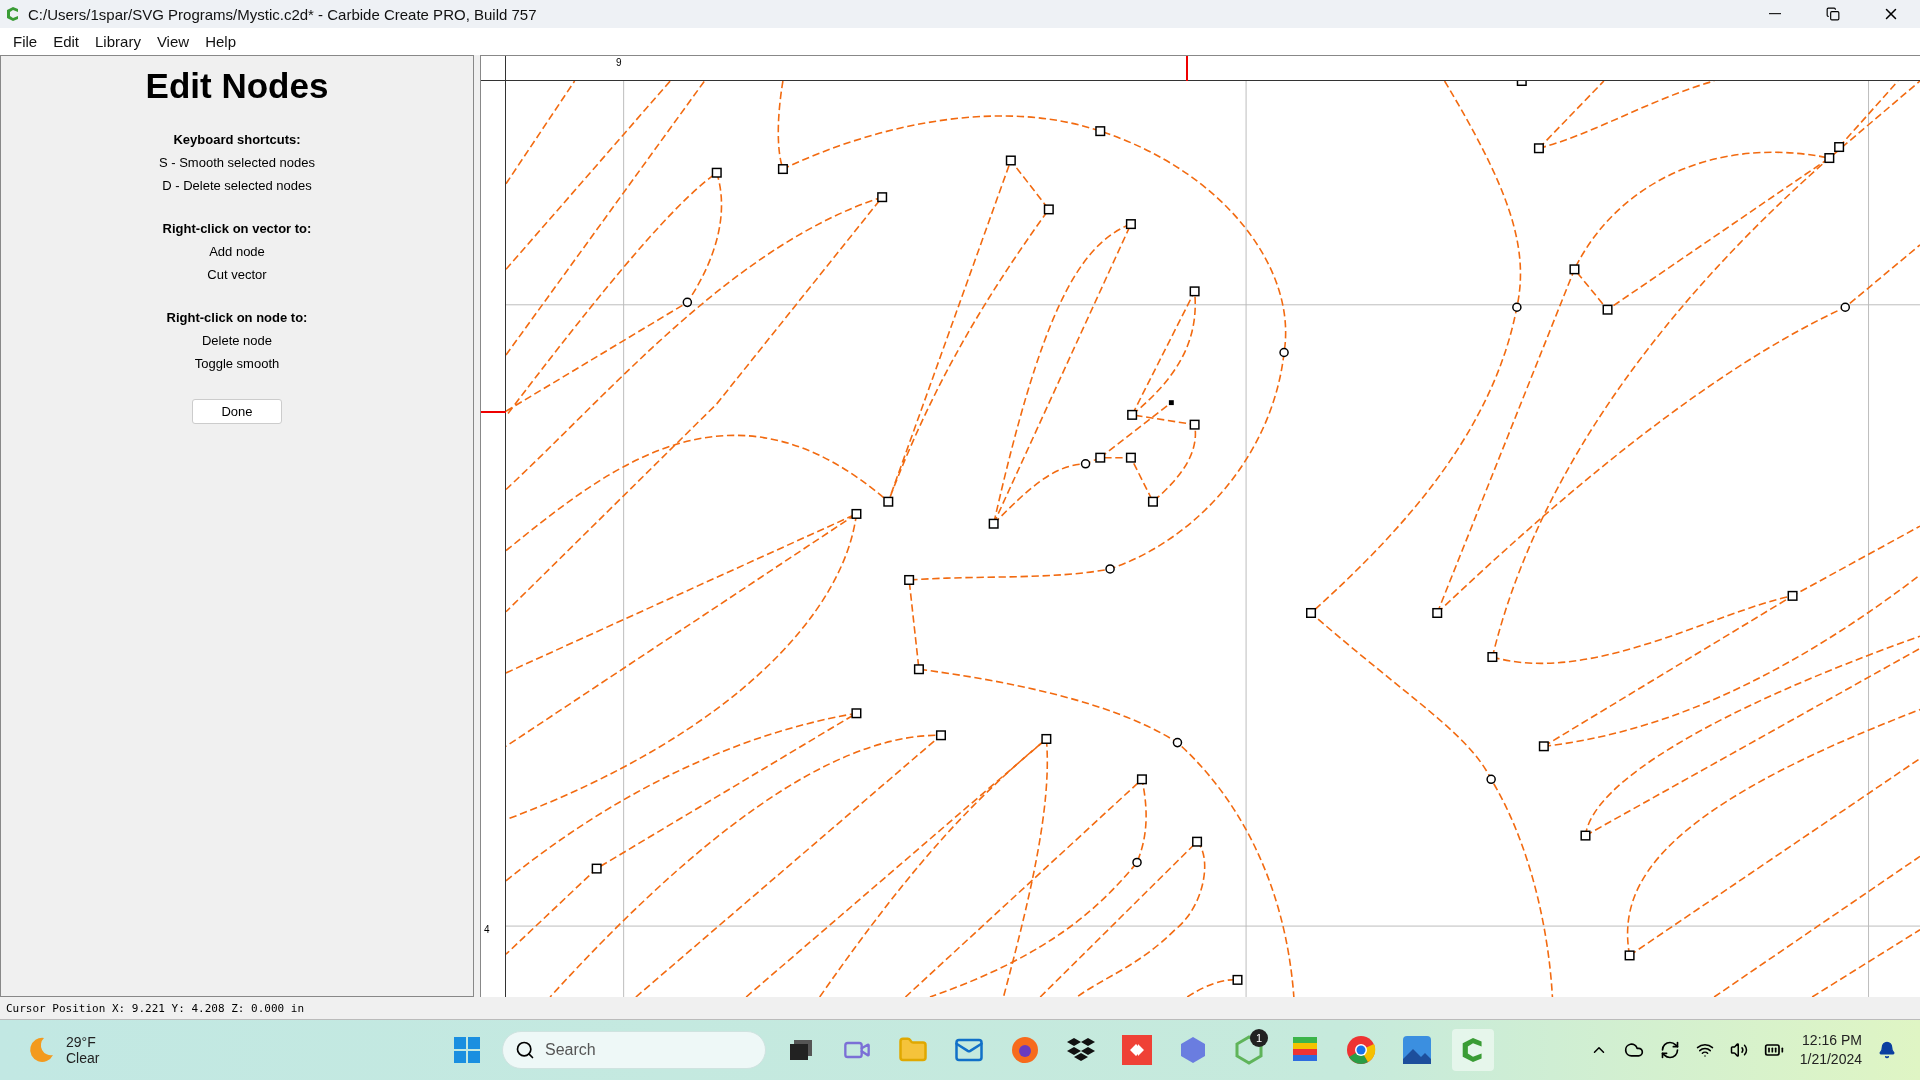  What do you see at coordinates (173, 41) in the screenshot?
I see `menu-item: View` at bounding box center [173, 41].